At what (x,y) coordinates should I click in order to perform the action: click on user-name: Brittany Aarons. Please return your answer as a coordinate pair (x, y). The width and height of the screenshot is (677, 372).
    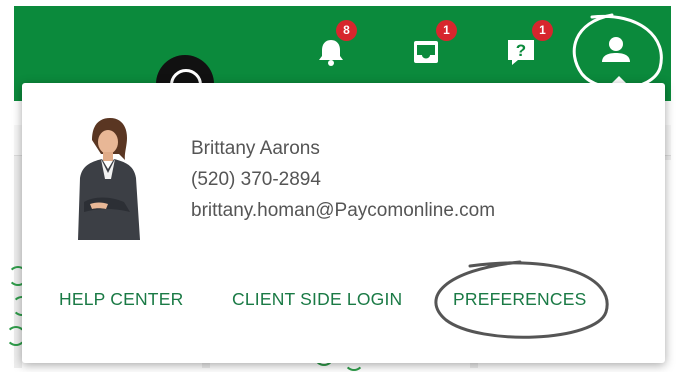
    Looking at the image, I should click on (255, 148).